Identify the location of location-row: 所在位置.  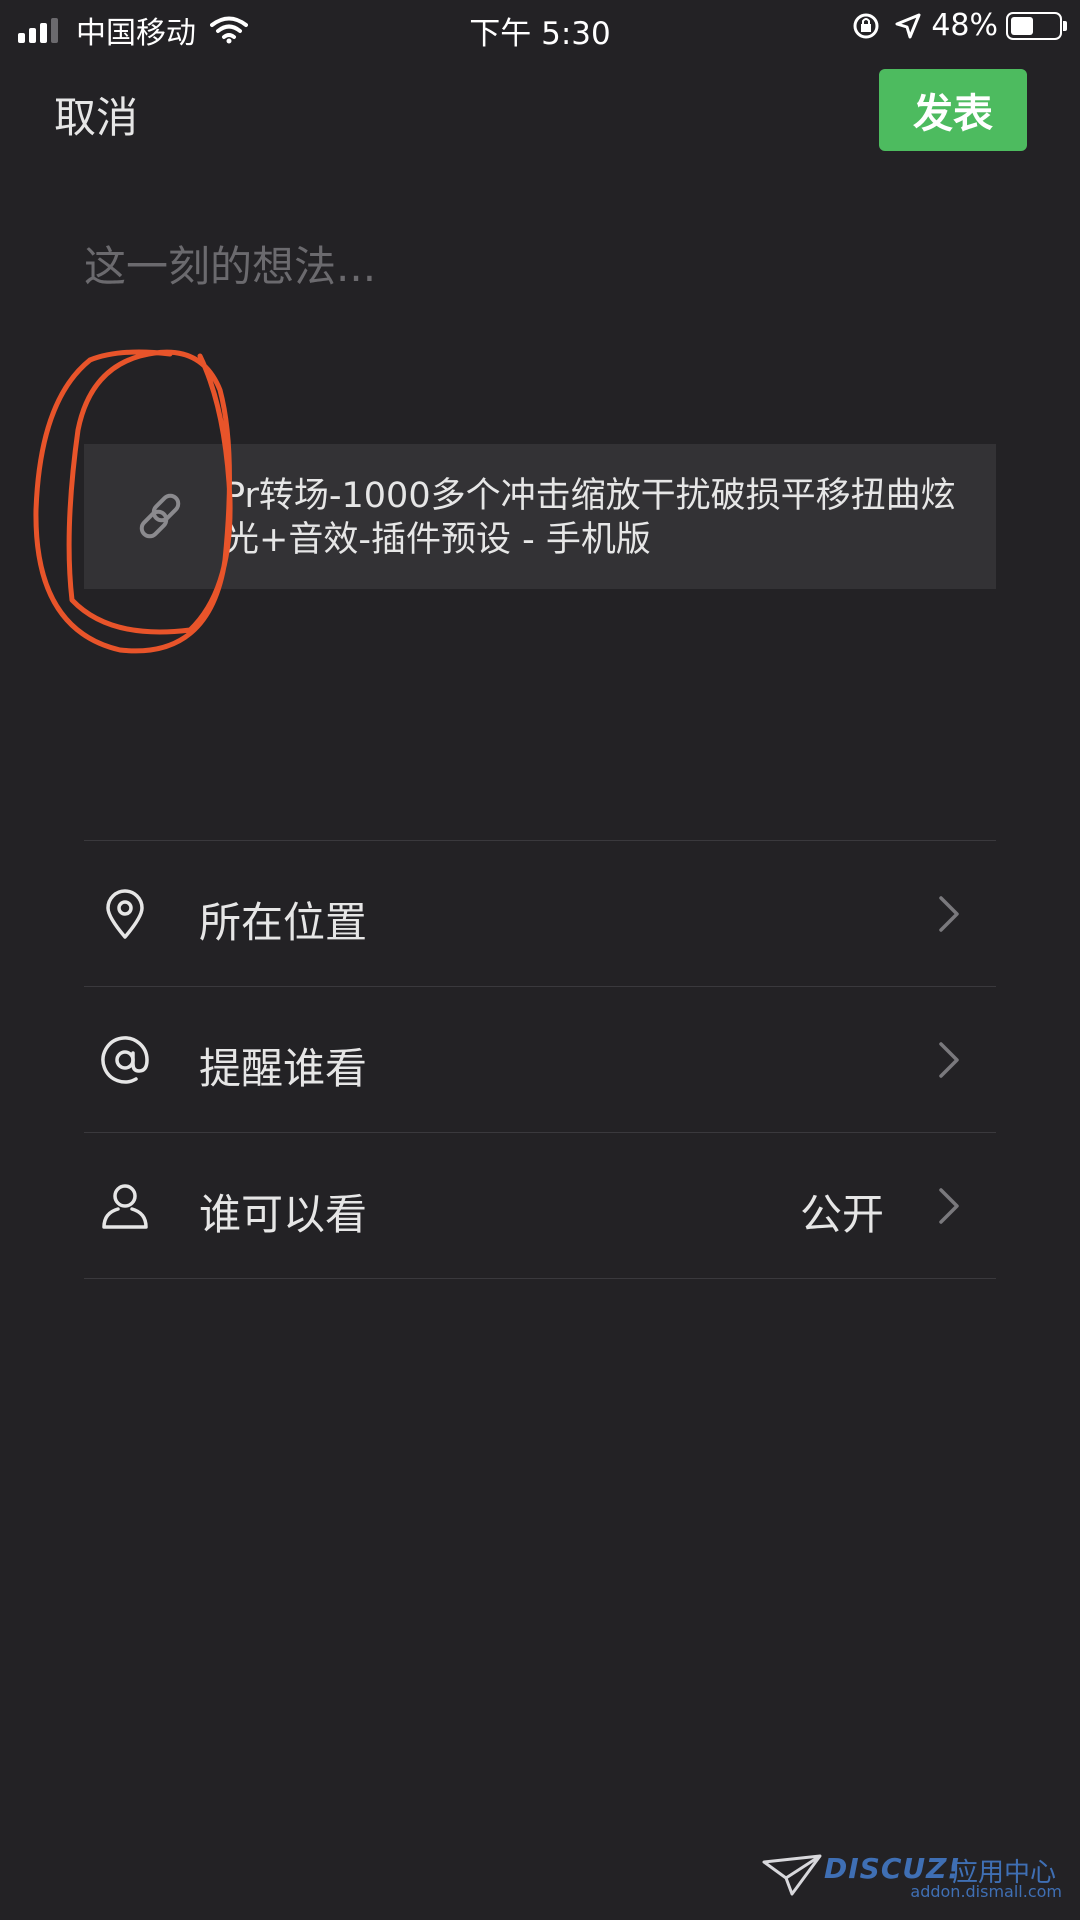
(540, 914).